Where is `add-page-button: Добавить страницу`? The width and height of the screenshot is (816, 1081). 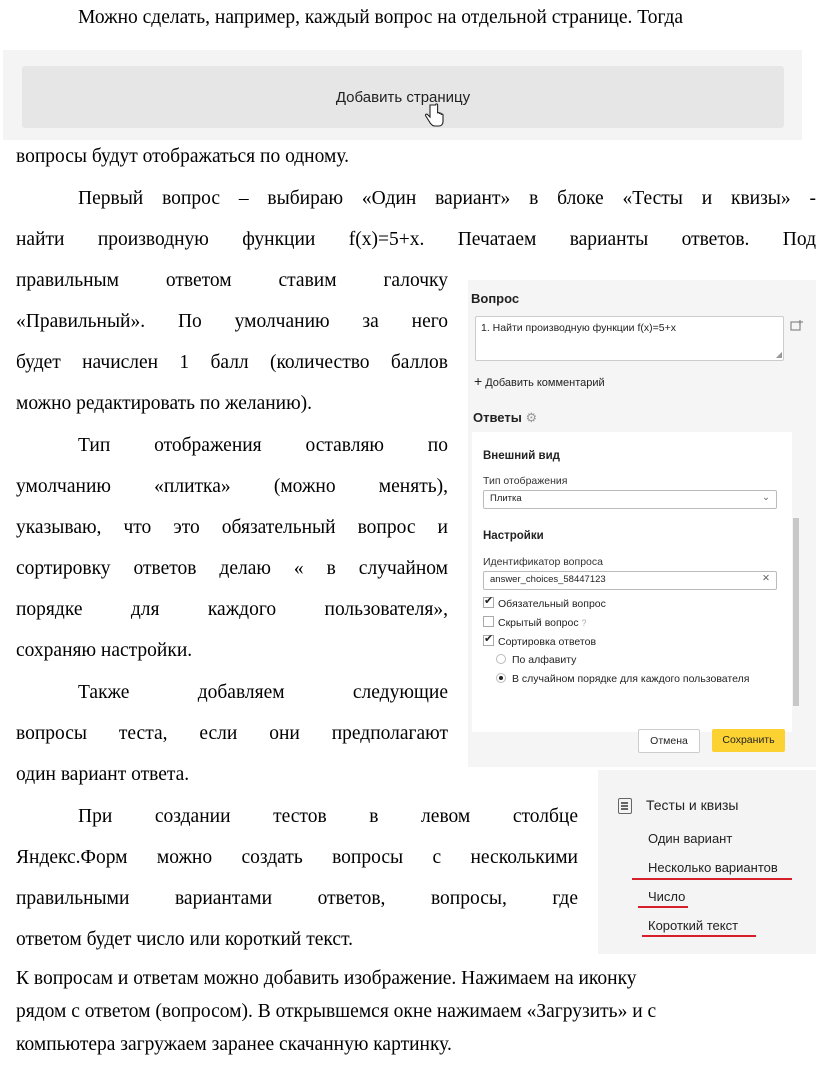
add-page-button: Добавить страницу is located at coordinates (403, 97).